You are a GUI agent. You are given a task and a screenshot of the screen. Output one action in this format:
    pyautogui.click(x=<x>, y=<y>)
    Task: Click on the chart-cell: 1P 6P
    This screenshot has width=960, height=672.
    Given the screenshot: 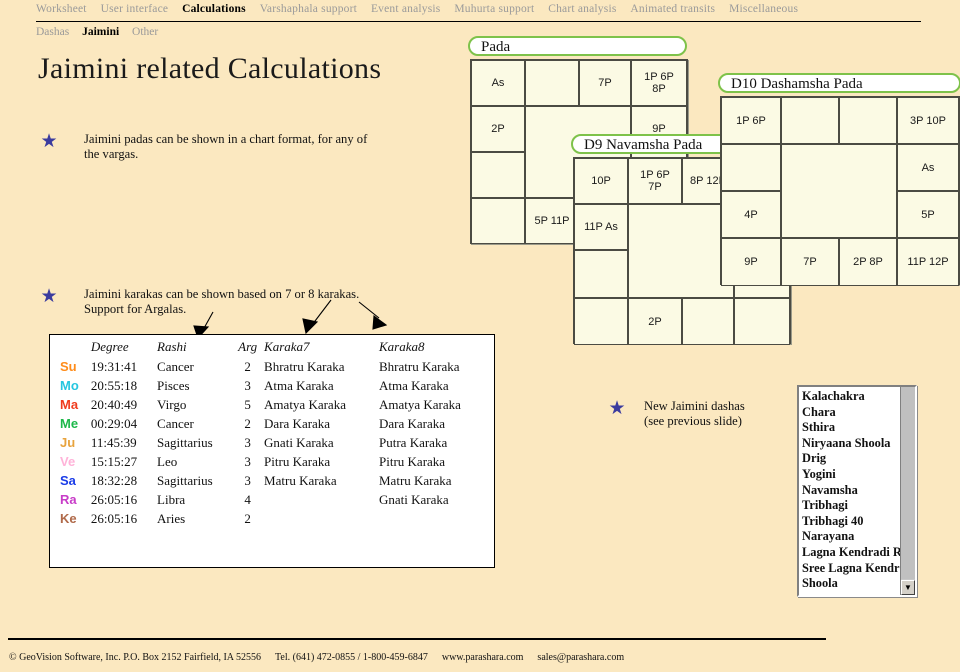 What is the action you would take?
    pyautogui.click(x=751, y=120)
    